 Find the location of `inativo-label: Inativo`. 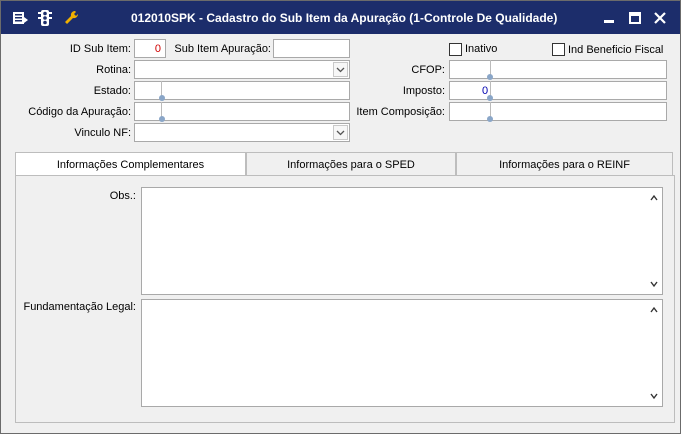

inativo-label: Inativo is located at coordinates (481, 49).